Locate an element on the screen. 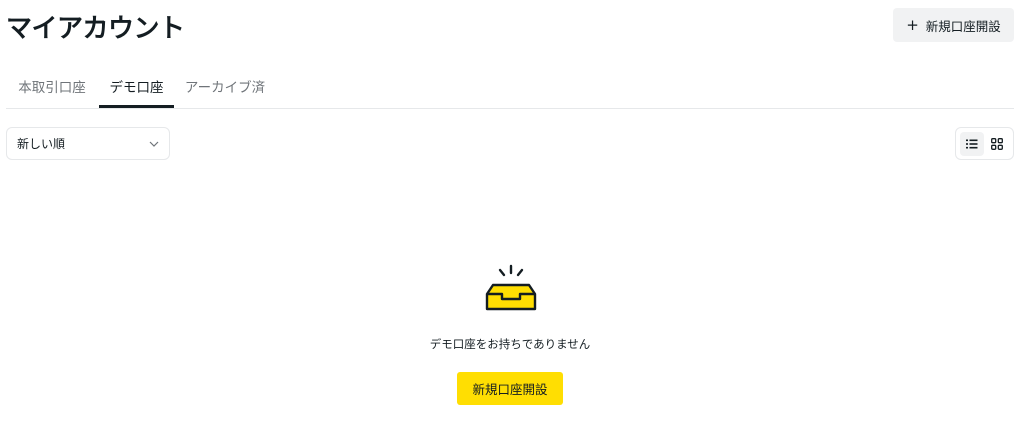 The height and width of the screenshot is (421, 1024). grid-view-icon is located at coordinates (997, 143).